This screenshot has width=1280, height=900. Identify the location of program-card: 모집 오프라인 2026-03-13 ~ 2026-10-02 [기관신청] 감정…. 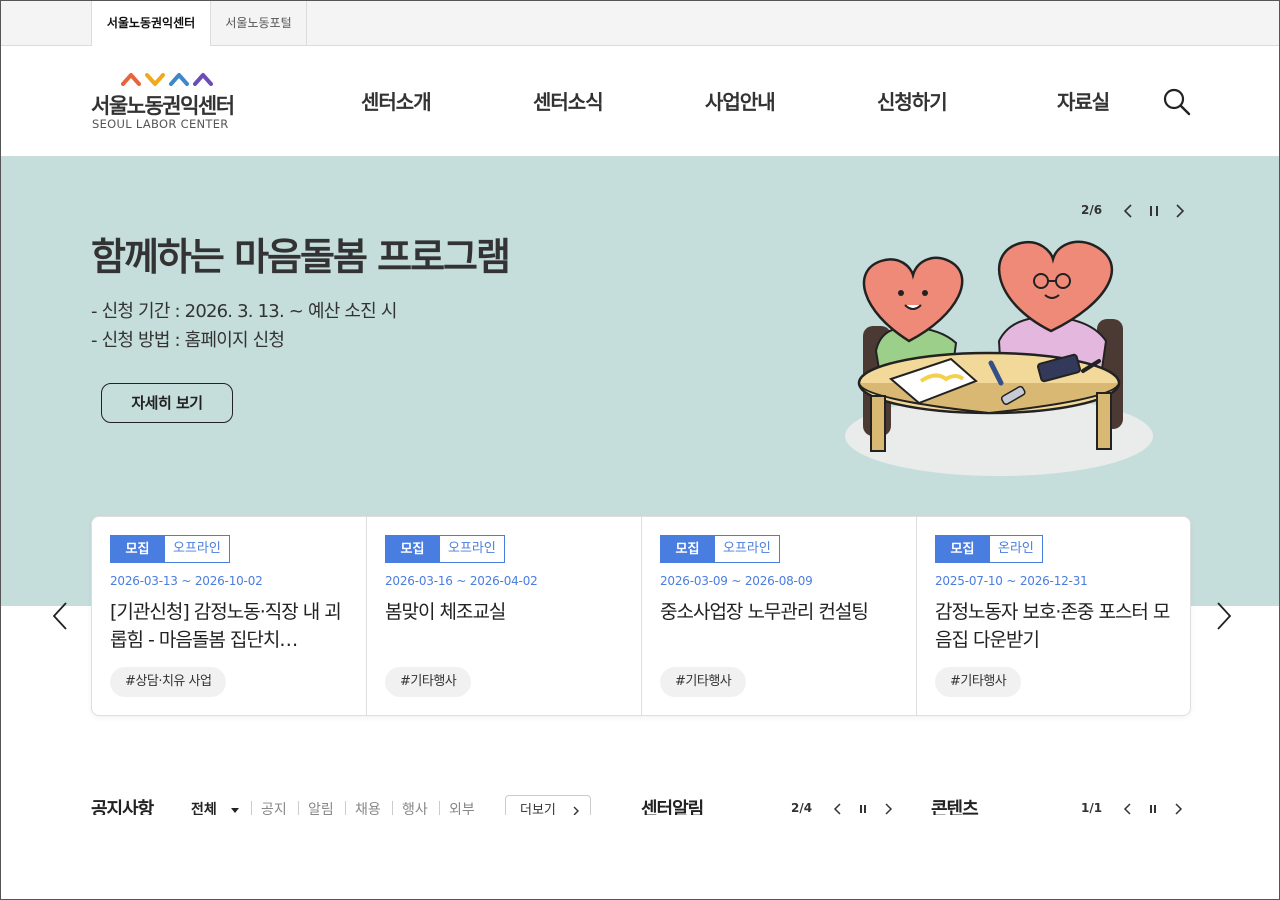
(229, 616).